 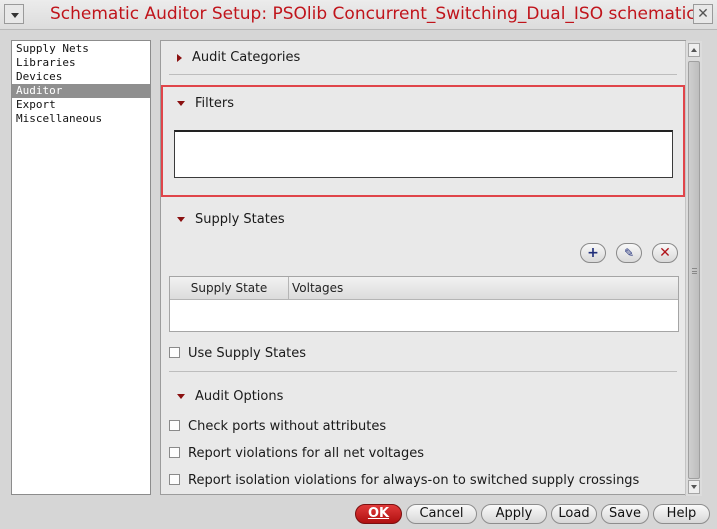 I want to click on category-item-devices: Devices, so click(x=81, y=77).